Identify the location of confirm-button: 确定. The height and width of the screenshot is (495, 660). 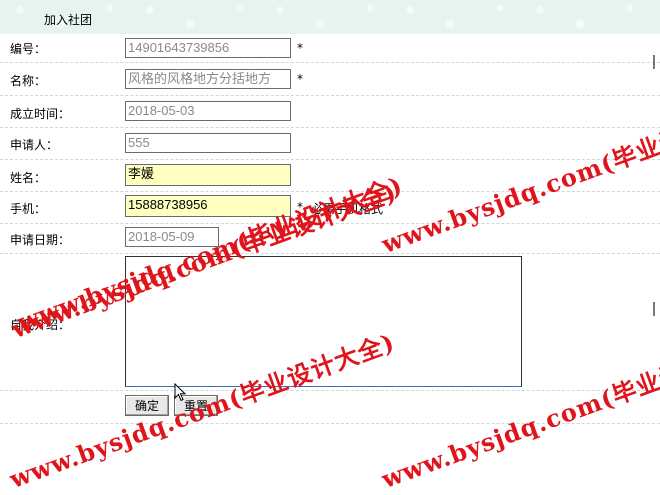
(147, 405).